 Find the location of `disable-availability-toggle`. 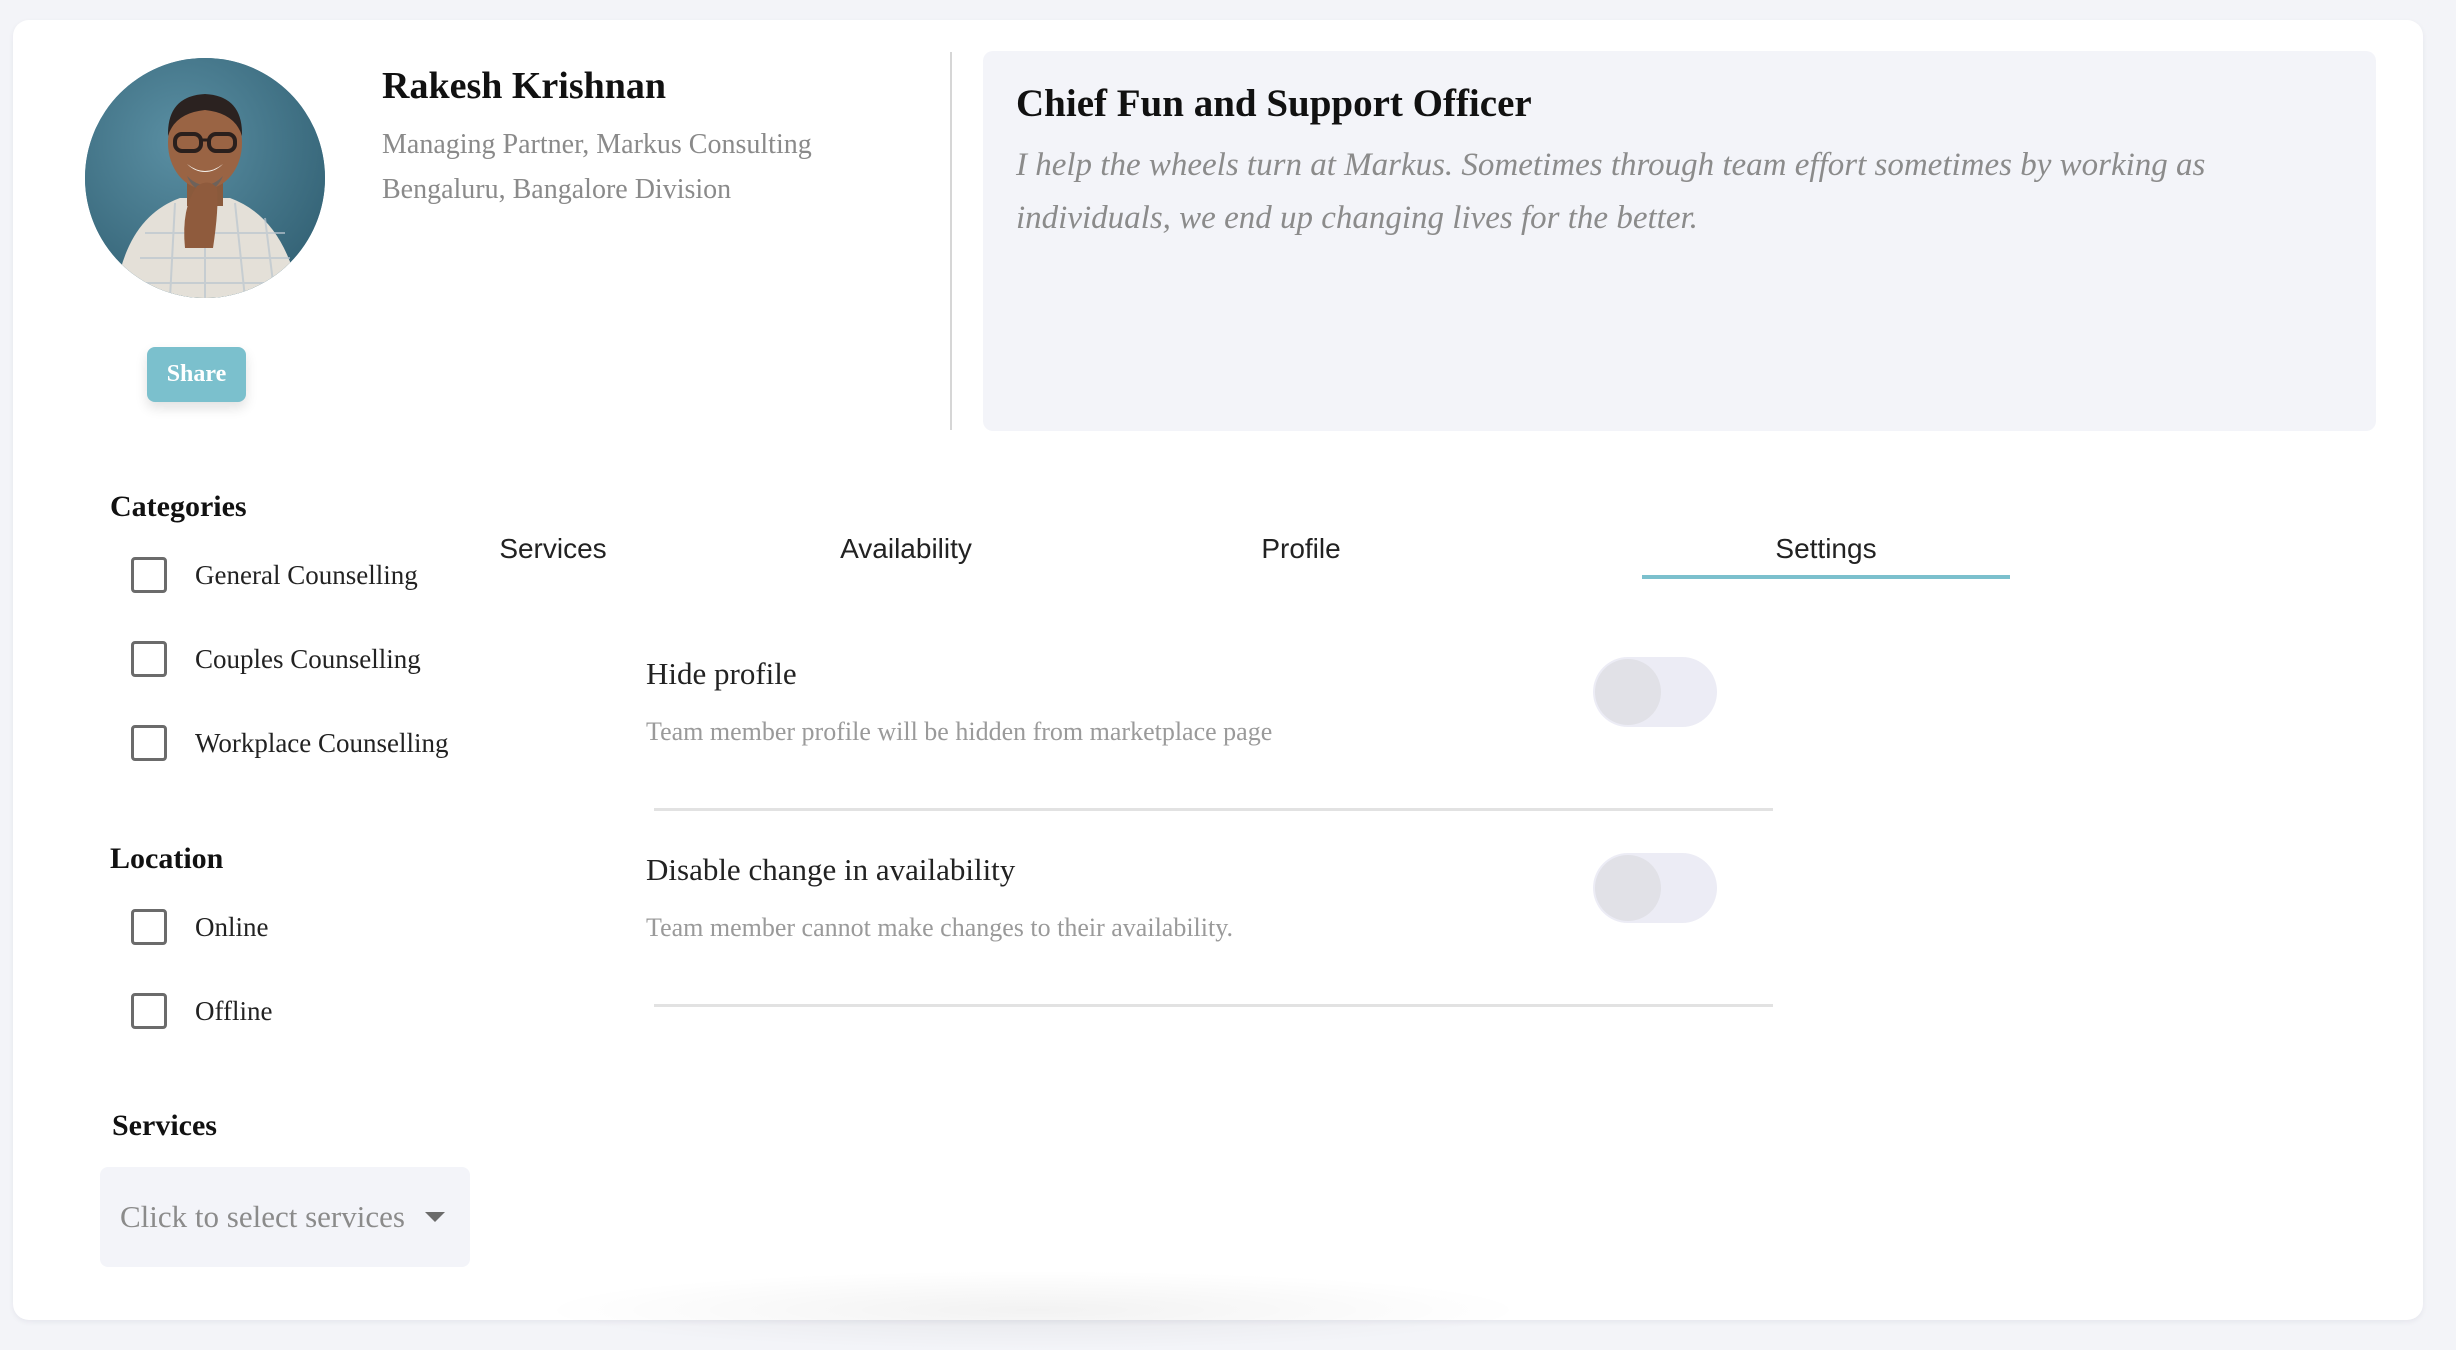

disable-availability-toggle is located at coordinates (1655, 888).